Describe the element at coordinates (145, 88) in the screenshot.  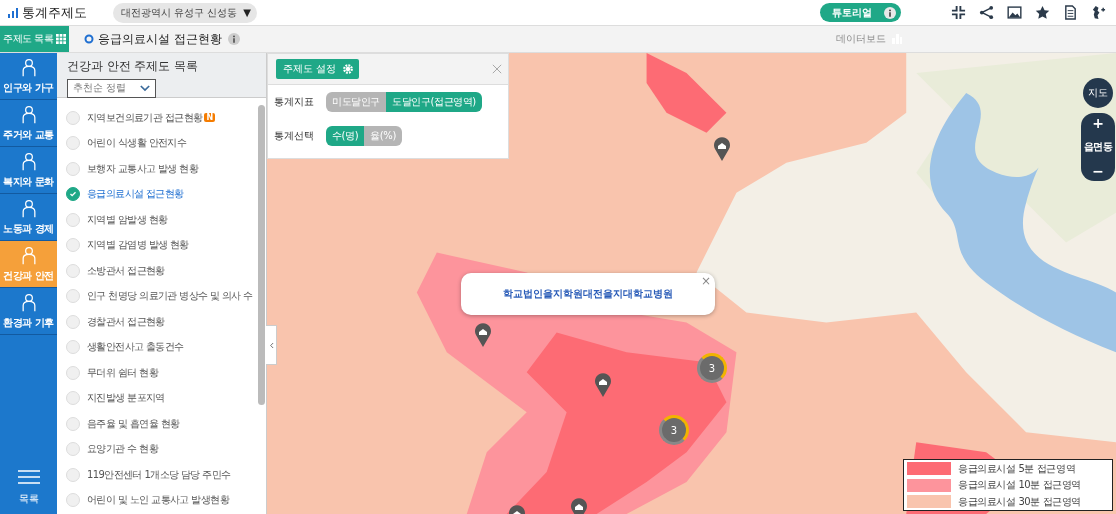
I see `chevron-down-icon` at that location.